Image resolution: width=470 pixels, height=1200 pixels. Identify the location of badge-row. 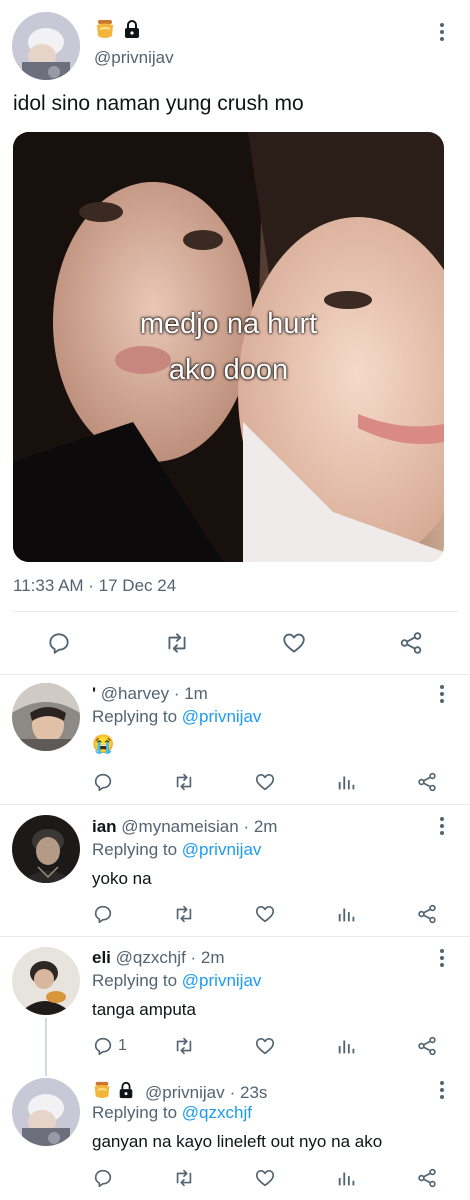
(118, 31).